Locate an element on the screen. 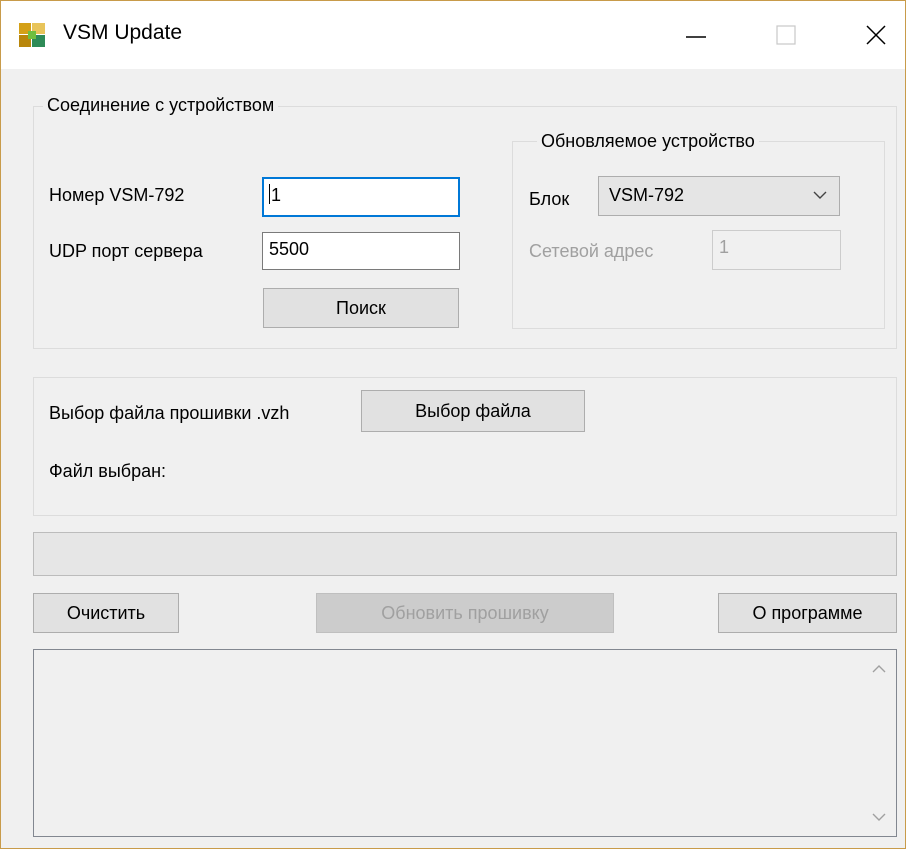 Image resolution: width=906 pixels, height=849 pixels. maximize-button is located at coordinates (786, 35).